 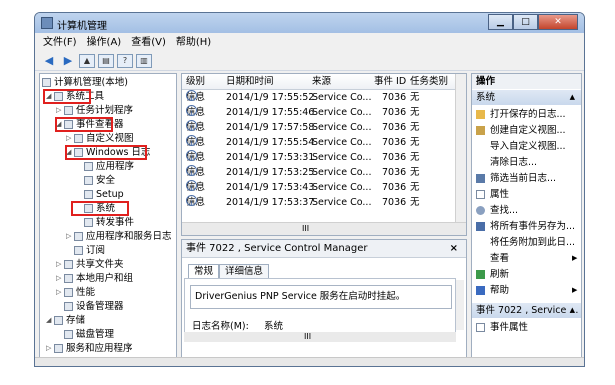 I want to click on tree-item-task-scheduler: ▷ 任务计划程序, so click(x=94, y=110).